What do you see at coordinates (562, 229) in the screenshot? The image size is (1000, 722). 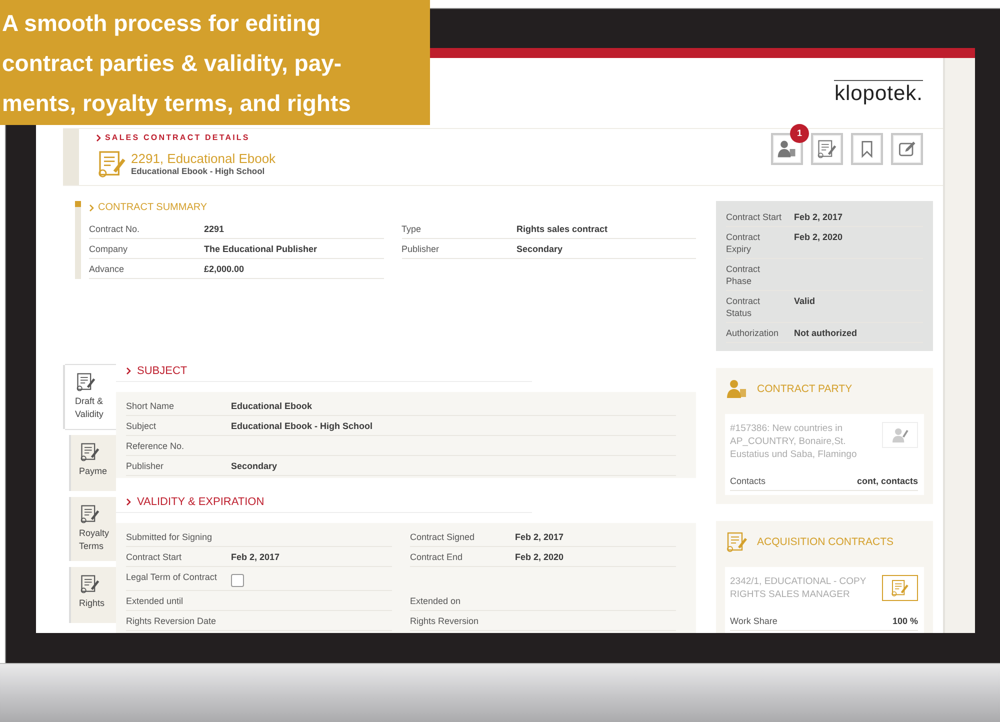 I see `field-value: Rights sales contract` at bounding box center [562, 229].